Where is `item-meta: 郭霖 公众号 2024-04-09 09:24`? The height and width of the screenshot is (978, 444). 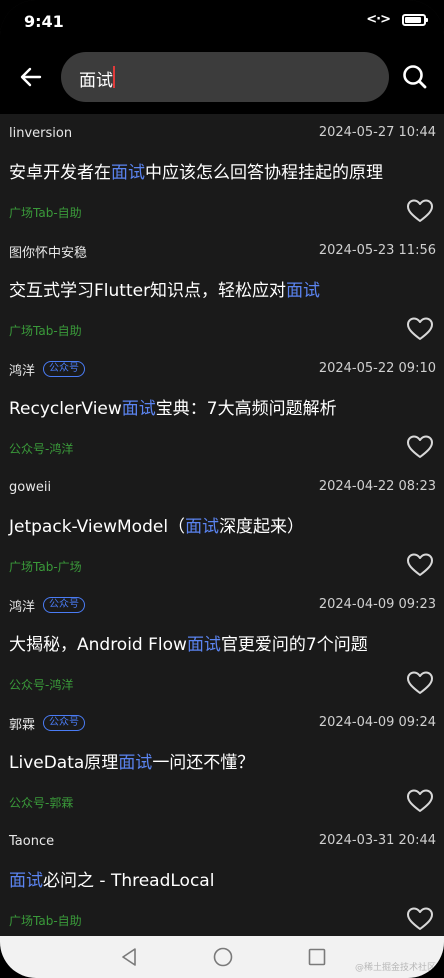 item-meta: 郭霖 公众号 2024-04-09 09:24 is located at coordinates (222, 723).